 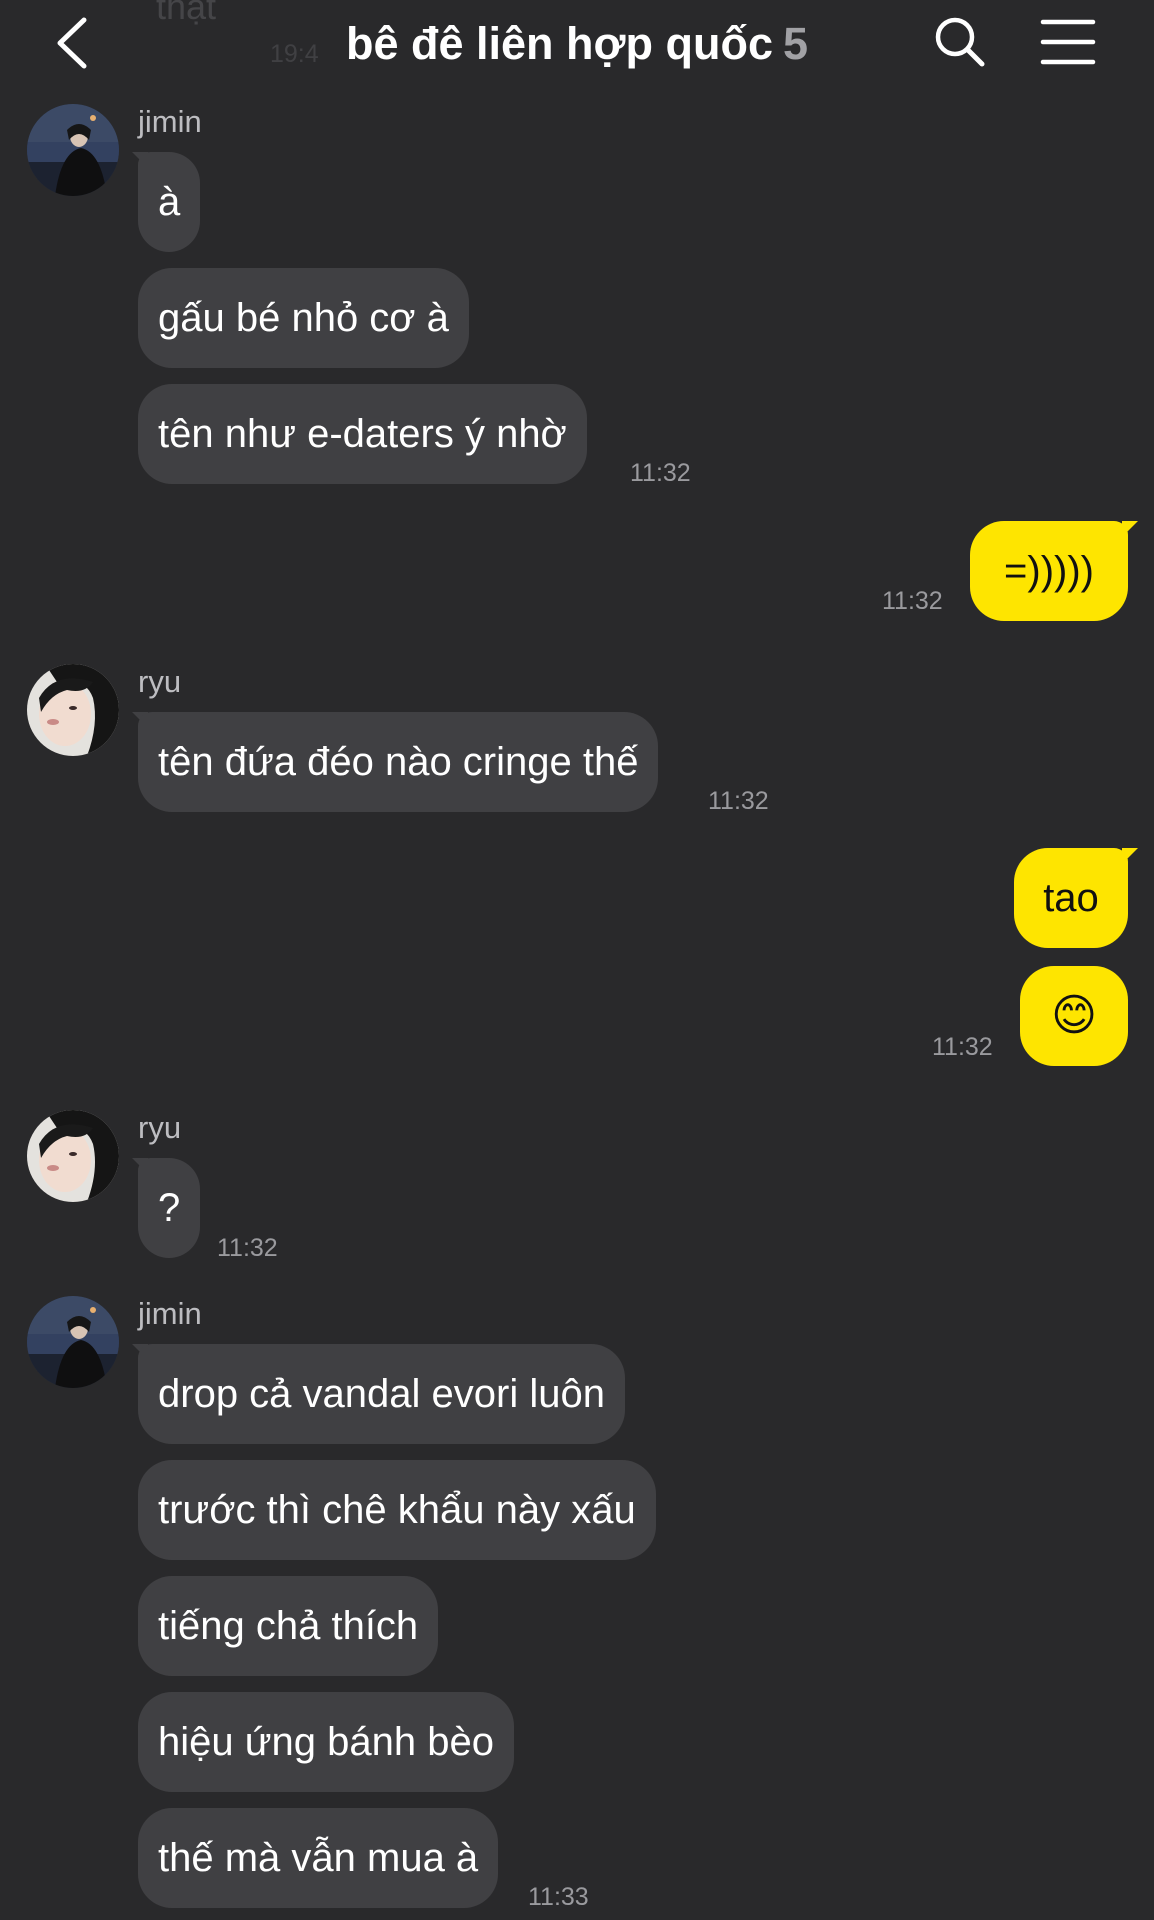 I want to click on outgoing-emoji-bubble: 😊, so click(x=1074, y=1016).